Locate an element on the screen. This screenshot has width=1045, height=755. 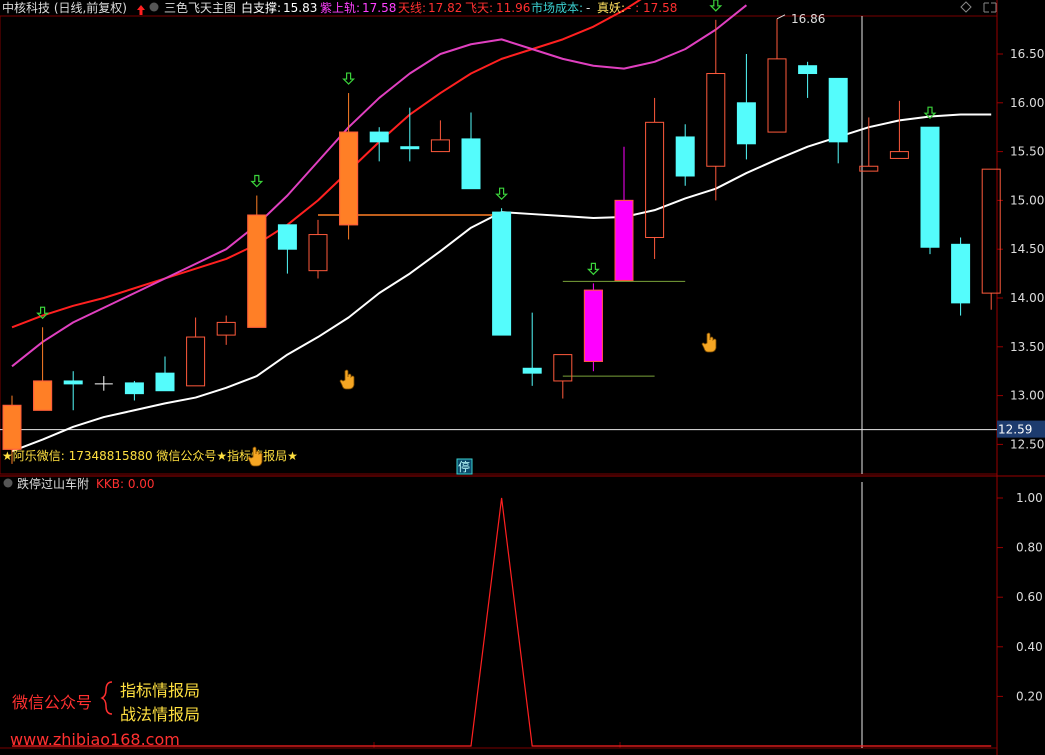
sub-tick-label: 0.40 is located at coordinates (1029, 647).